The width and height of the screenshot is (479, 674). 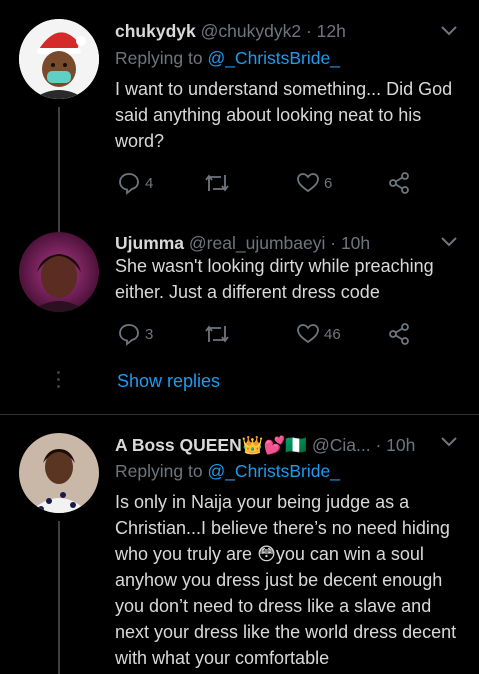 What do you see at coordinates (149, 334) in the screenshot?
I see `reply-count: 3` at bounding box center [149, 334].